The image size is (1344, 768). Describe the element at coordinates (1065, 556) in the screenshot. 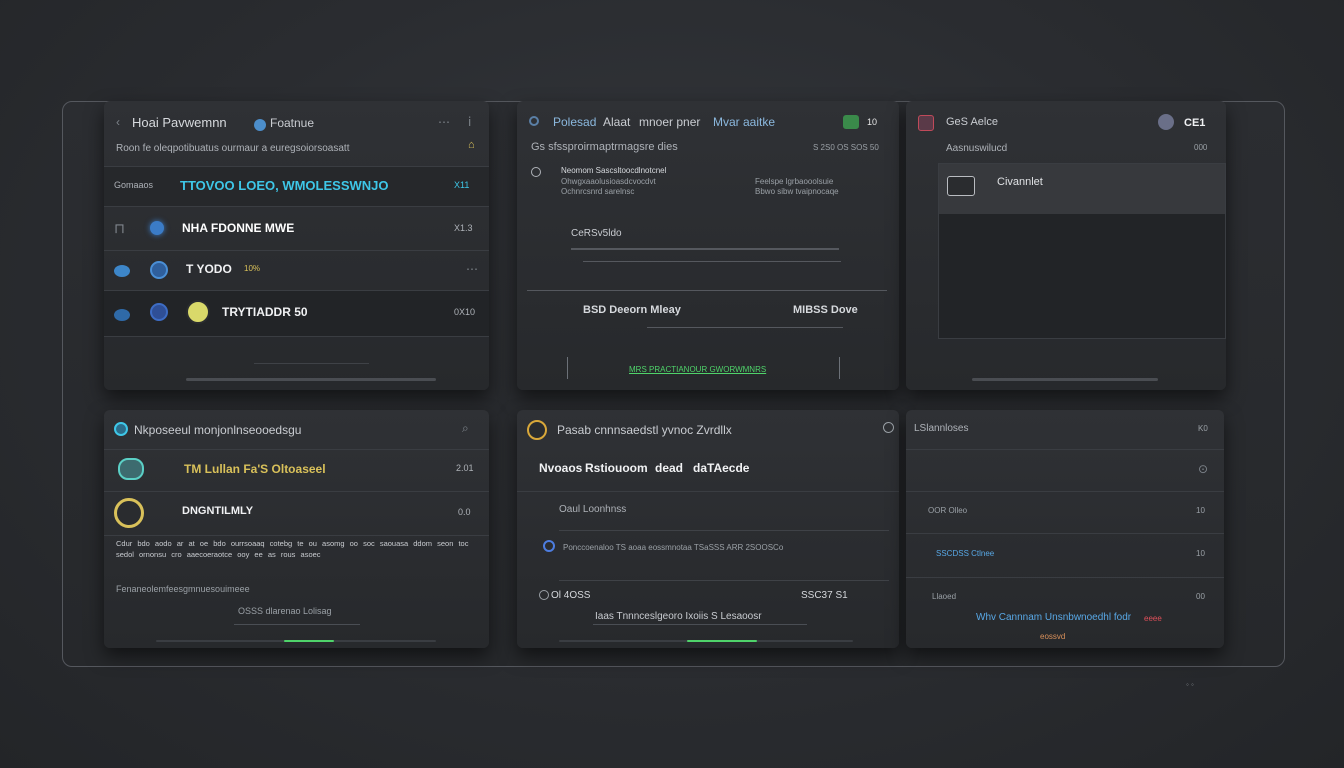

I see `list-item: SSCDSS Ctlnee 10` at that location.